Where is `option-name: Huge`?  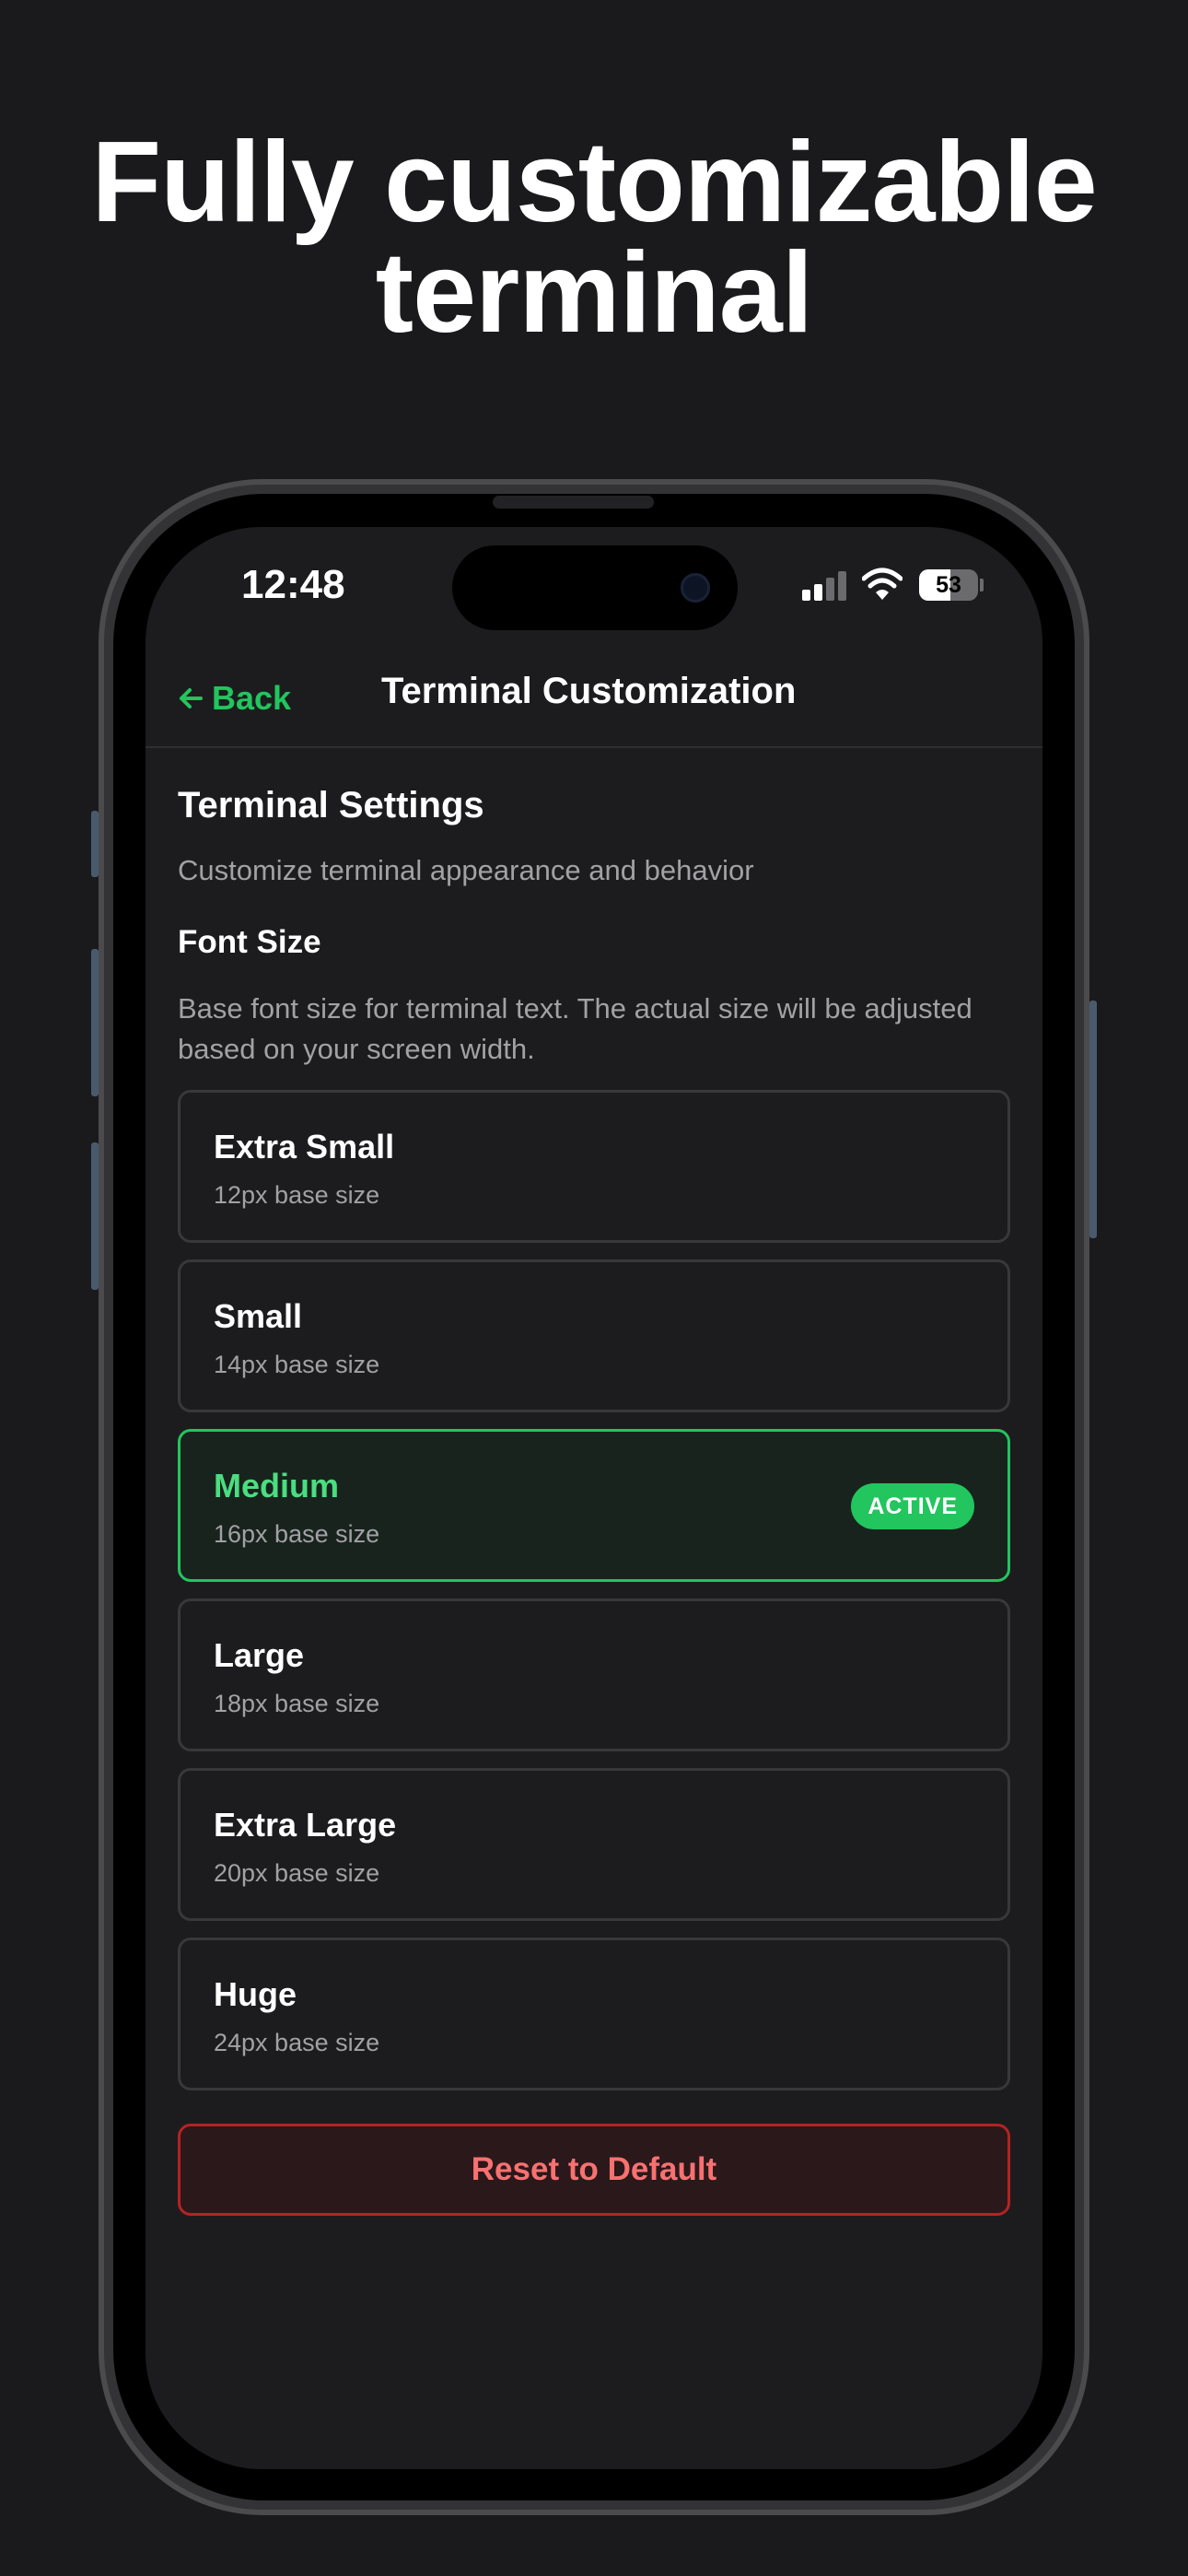
option-name: Huge is located at coordinates (256, 1994).